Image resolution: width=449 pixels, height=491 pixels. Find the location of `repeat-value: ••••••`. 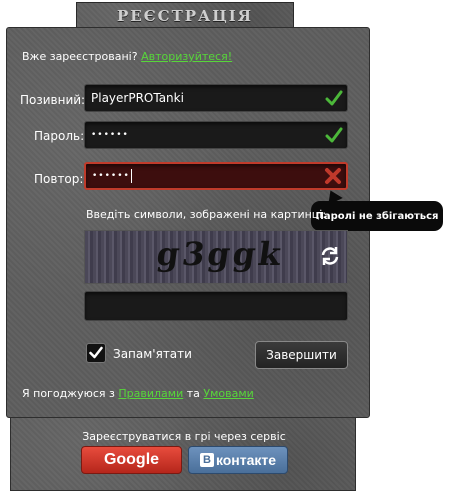

repeat-value: •••••• is located at coordinates (111, 176).